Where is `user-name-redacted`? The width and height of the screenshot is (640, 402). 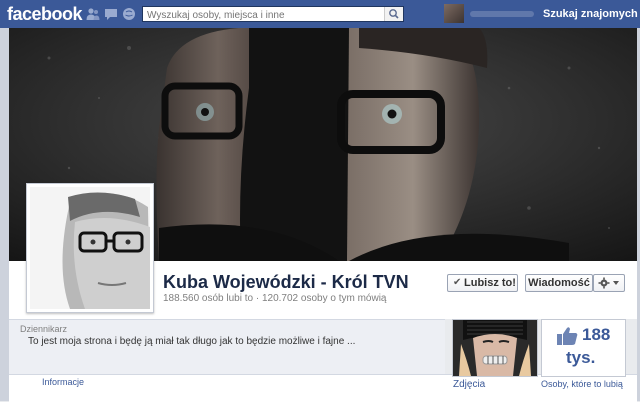
user-name-redacted is located at coordinates (502, 14).